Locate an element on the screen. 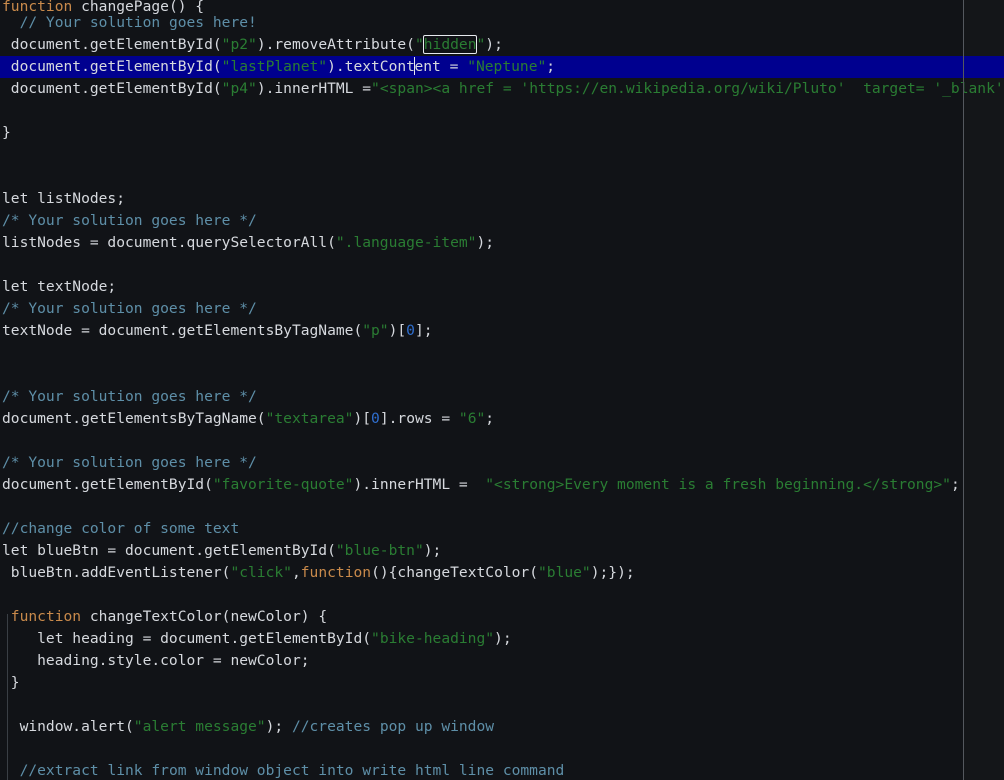 Image resolution: width=1004 pixels, height=780 pixels. code-token-string: "6" is located at coordinates (472, 418).